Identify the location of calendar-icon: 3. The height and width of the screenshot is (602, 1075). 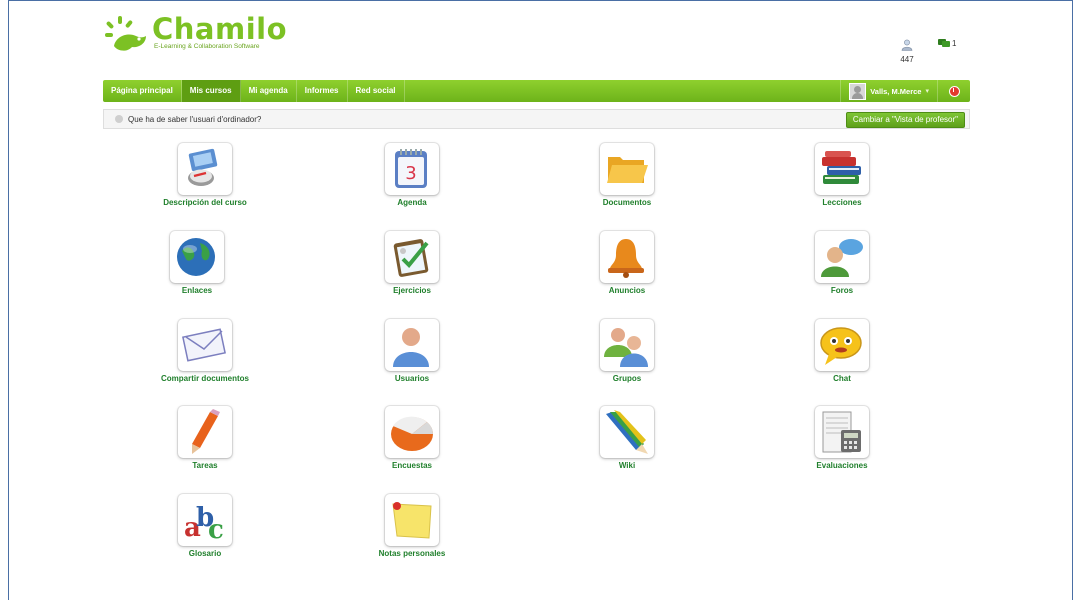
(412, 169).